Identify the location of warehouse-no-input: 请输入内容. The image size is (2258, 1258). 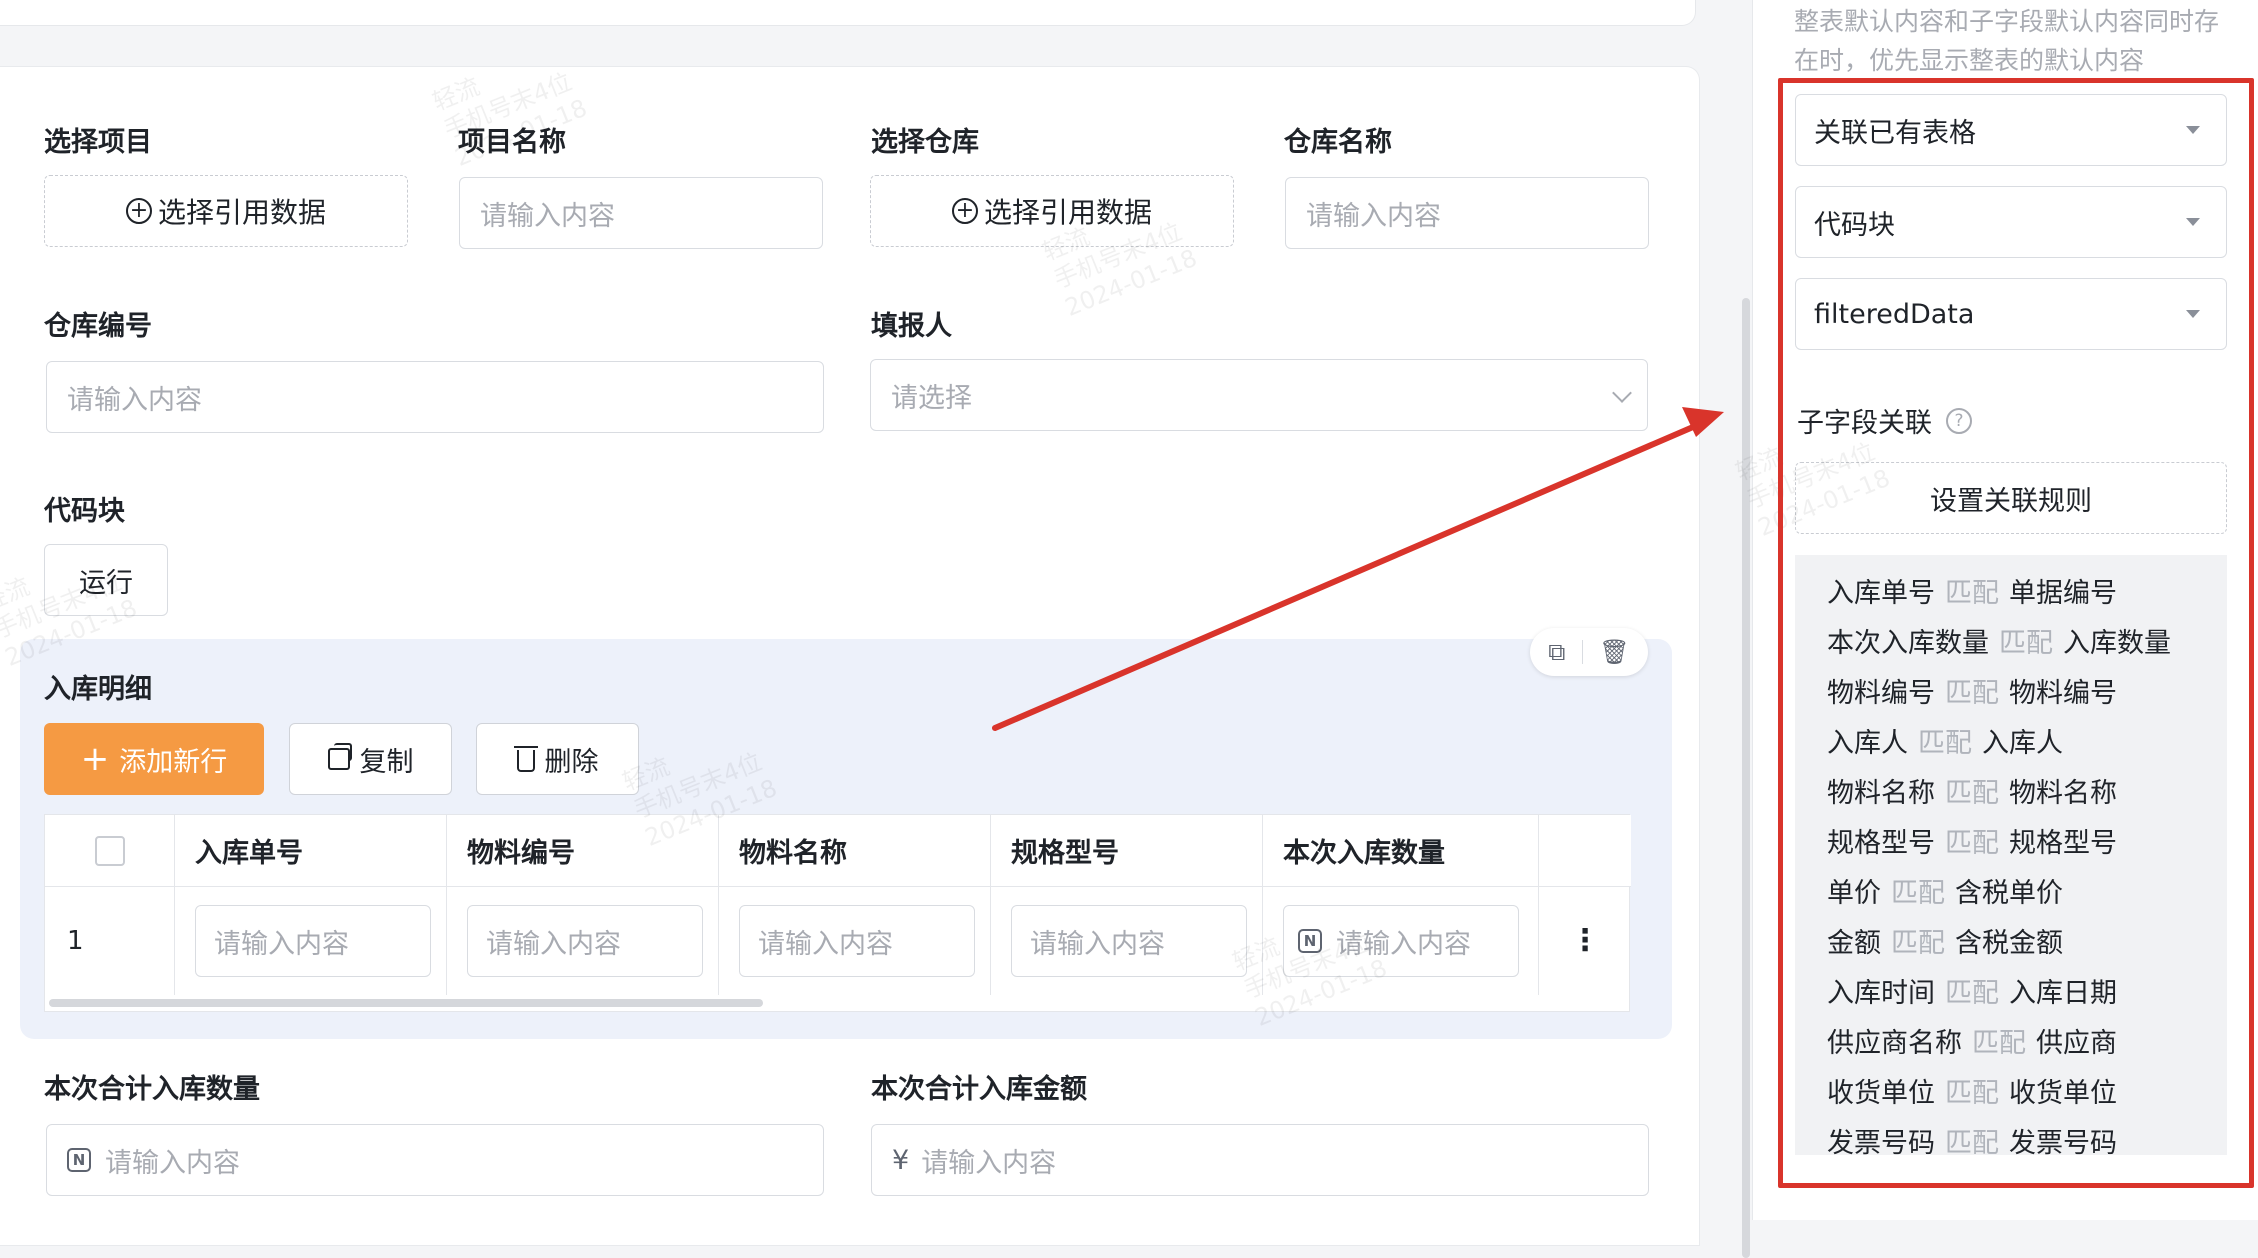
(435, 397).